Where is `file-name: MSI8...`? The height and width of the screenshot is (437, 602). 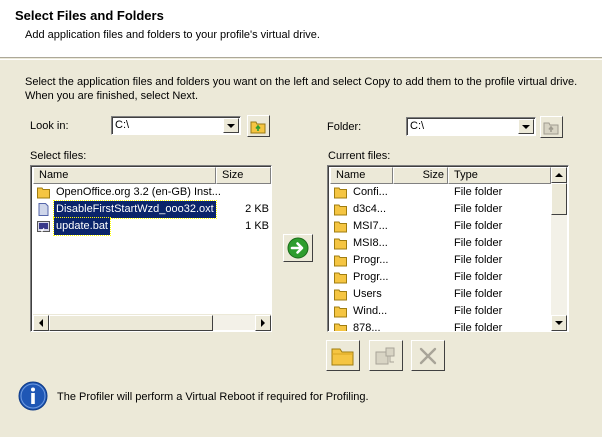 file-name: MSI8... is located at coordinates (370, 243).